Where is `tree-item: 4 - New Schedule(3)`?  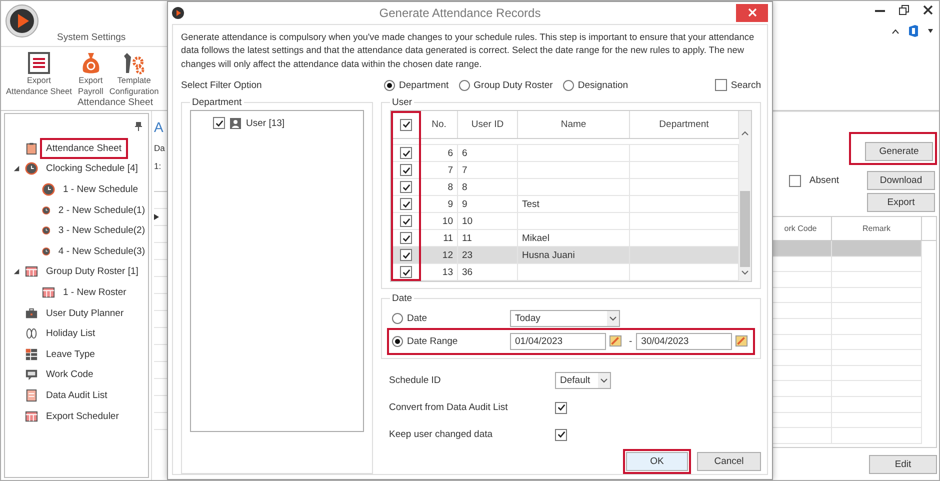
tree-item: 4 - New Schedule(3) is located at coordinates (76, 251).